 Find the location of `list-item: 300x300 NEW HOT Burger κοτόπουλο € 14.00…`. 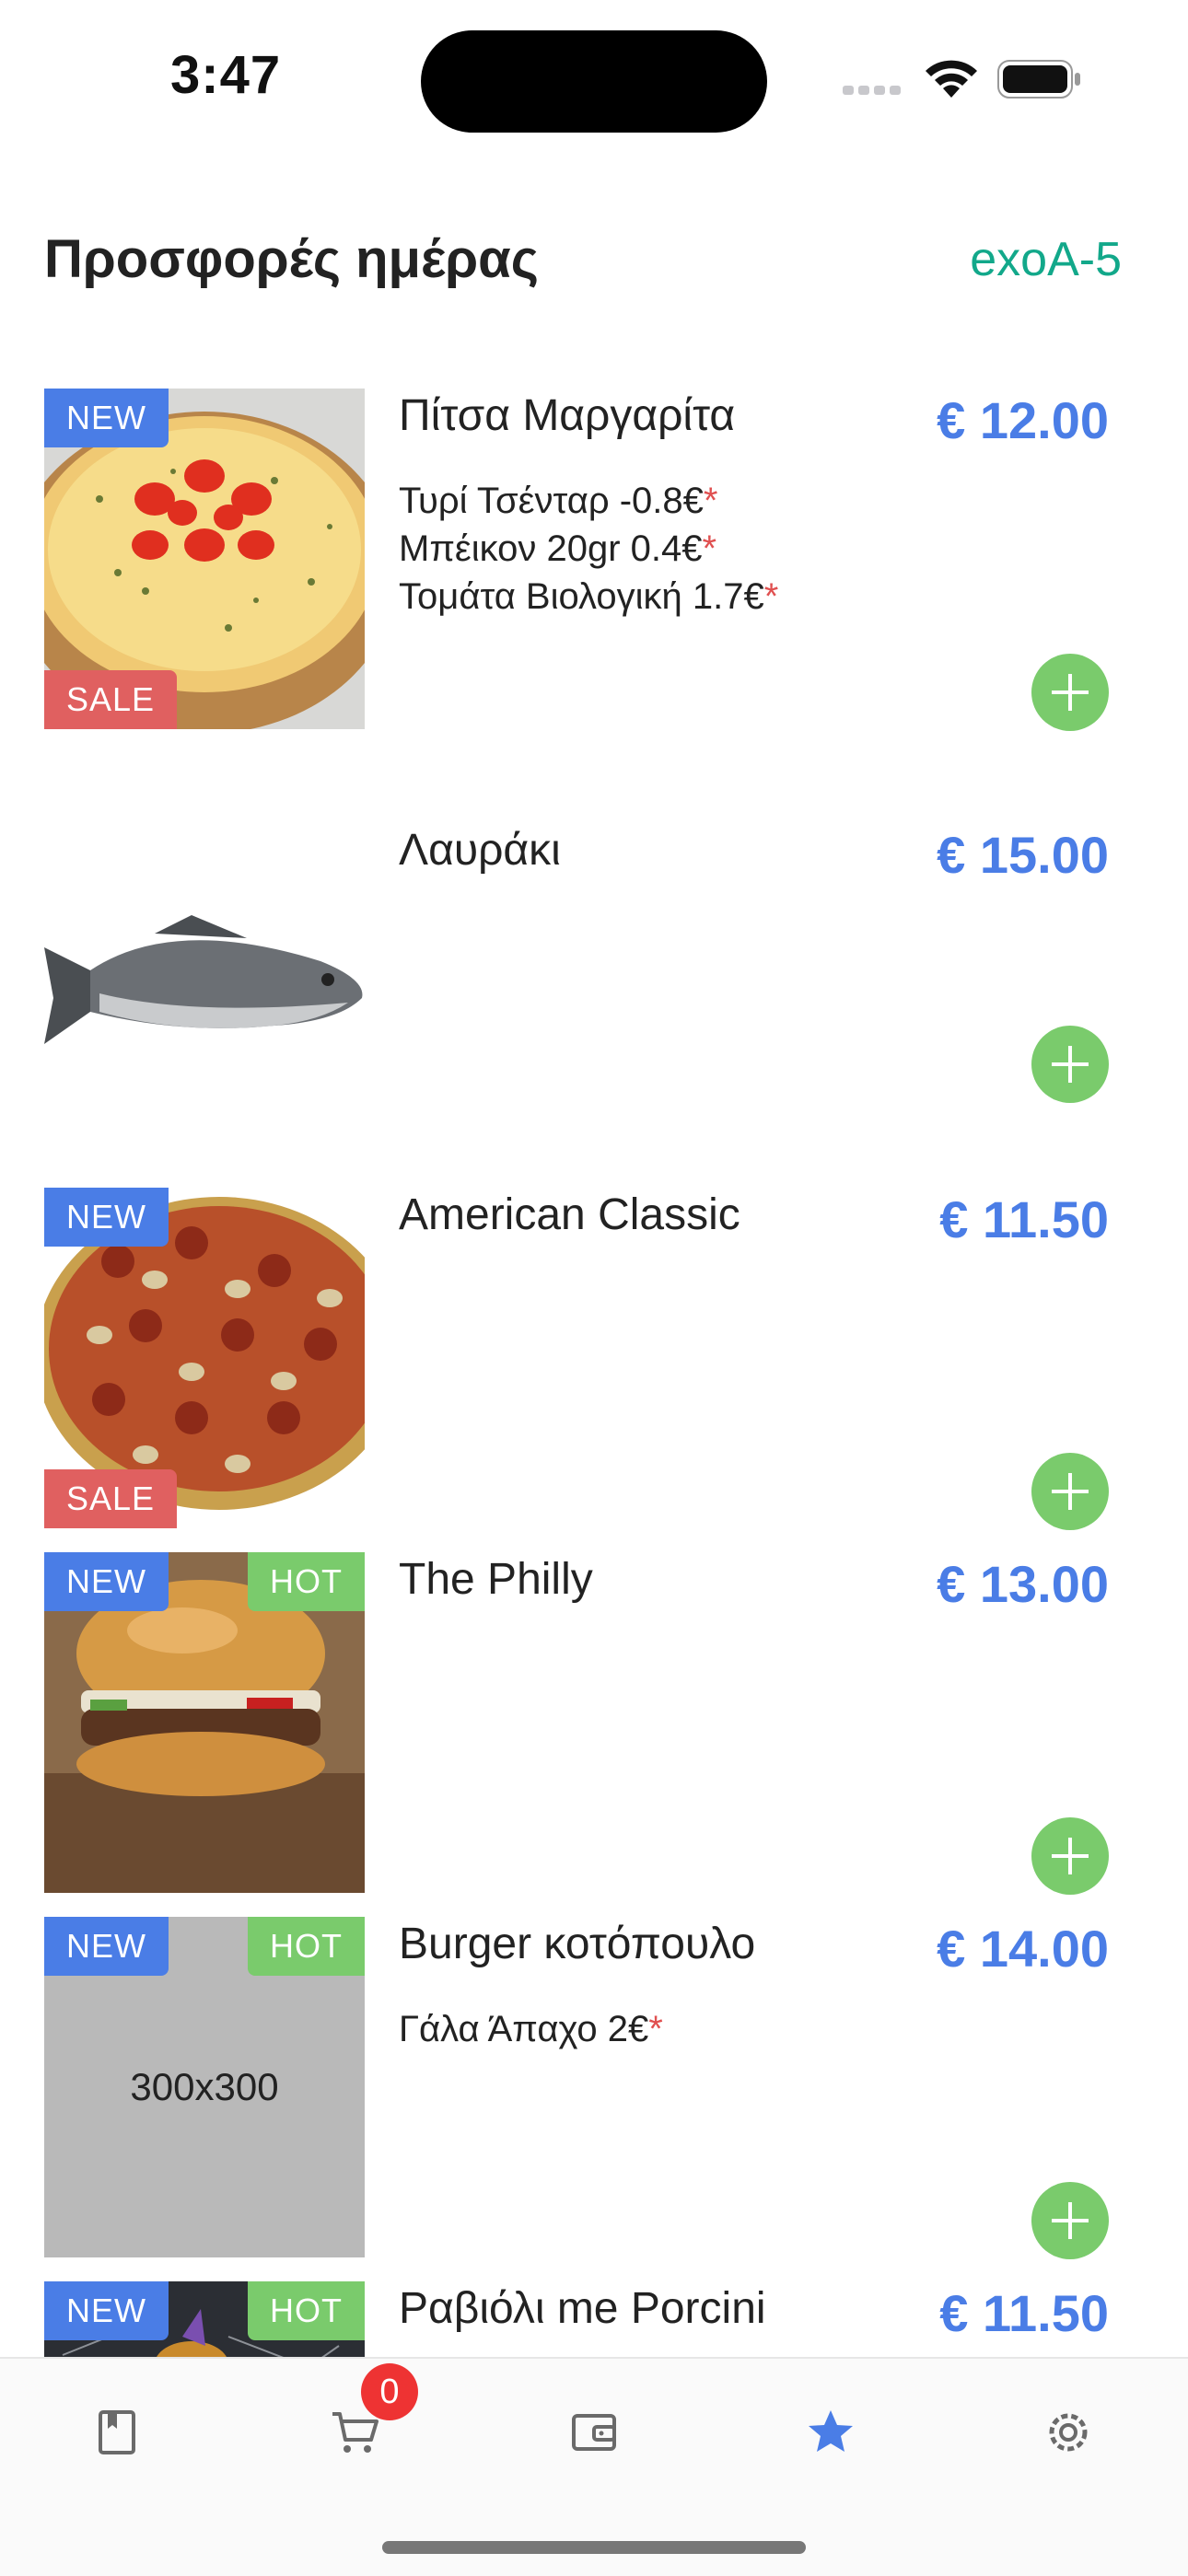

list-item: 300x300 NEW HOT Burger κοτόπουλο € 14.00… is located at coordinates (594, 2087).